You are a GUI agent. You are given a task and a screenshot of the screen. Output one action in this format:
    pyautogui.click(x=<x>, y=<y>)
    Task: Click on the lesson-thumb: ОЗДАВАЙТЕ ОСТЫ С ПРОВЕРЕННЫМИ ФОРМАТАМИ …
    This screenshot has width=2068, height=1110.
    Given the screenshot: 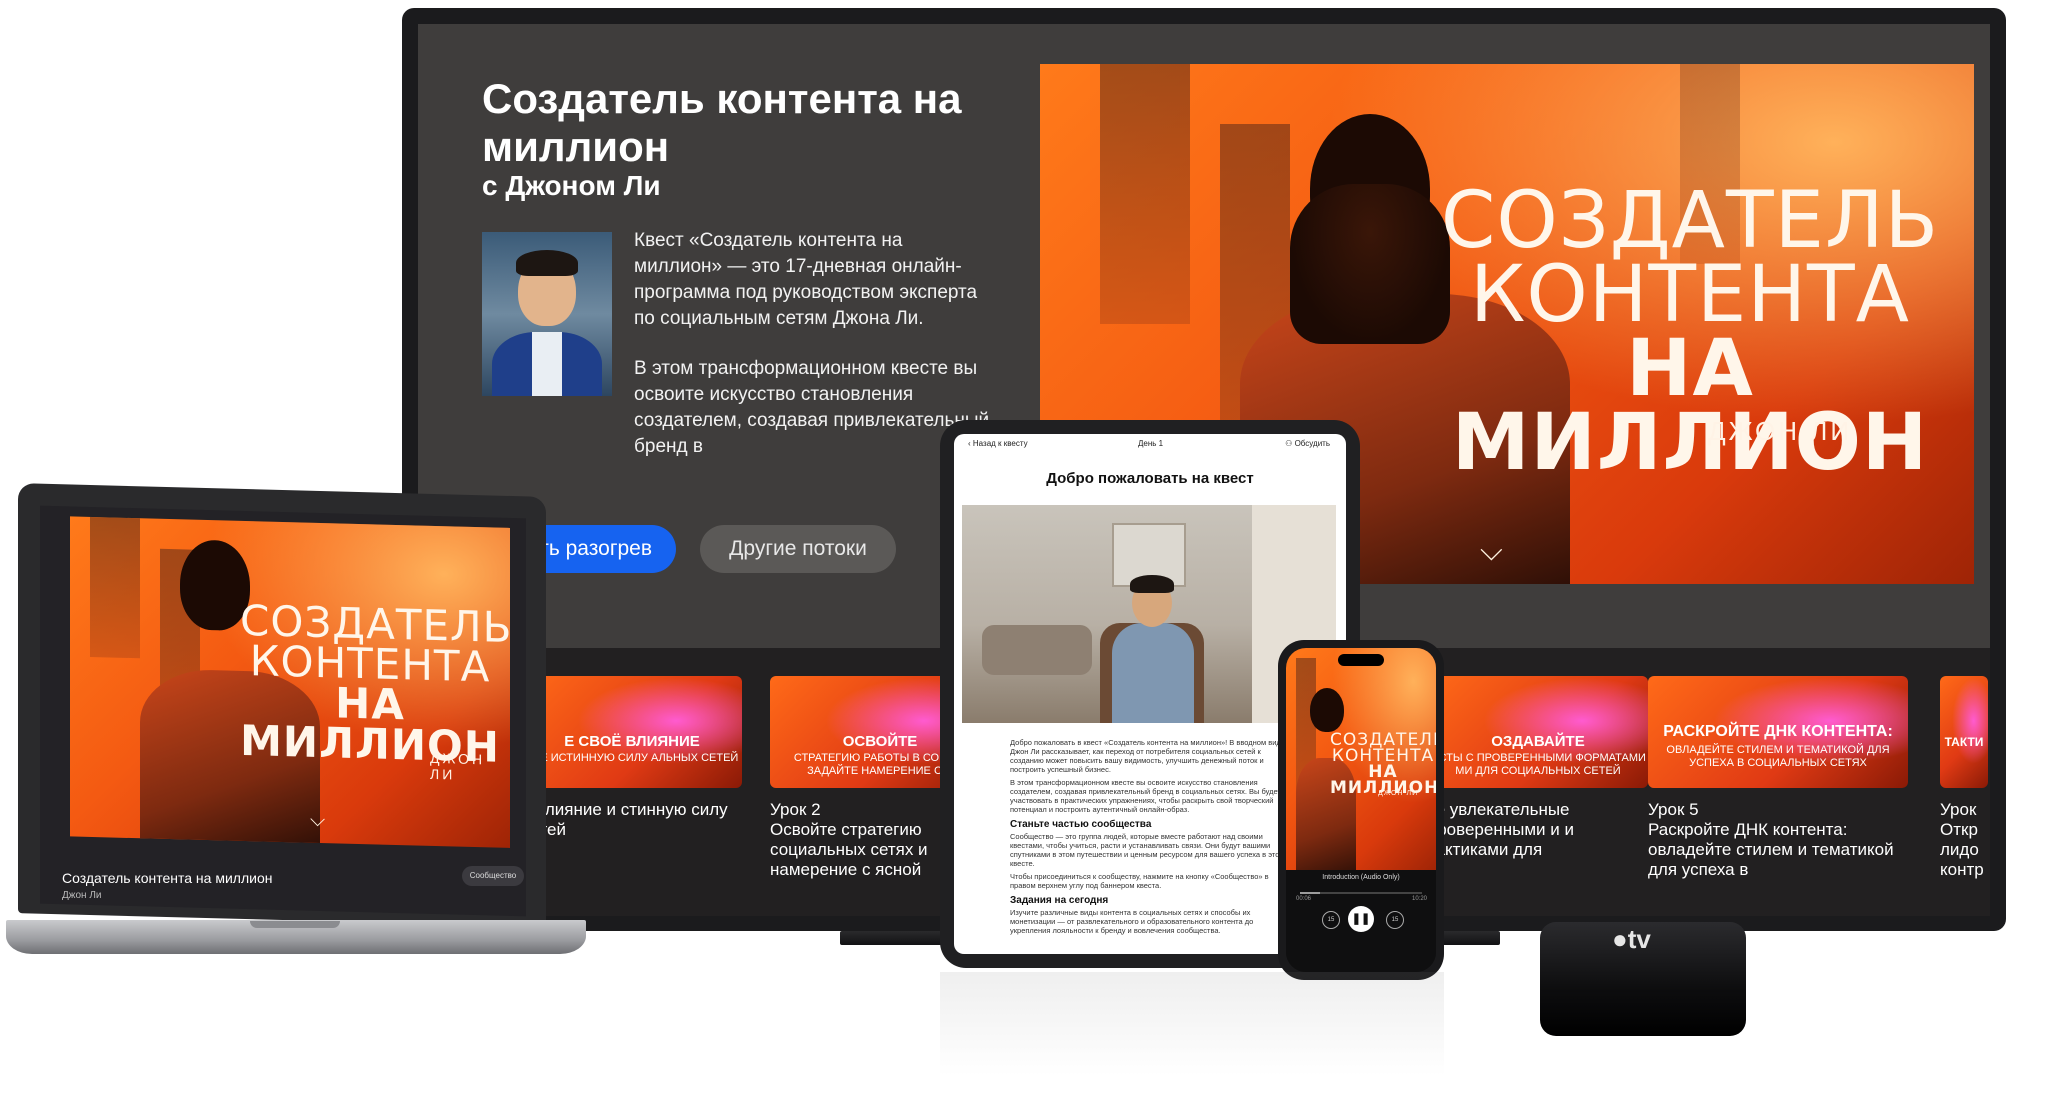 What is the action you would take?
    pyautogui.click(x=1538, y=732)
    